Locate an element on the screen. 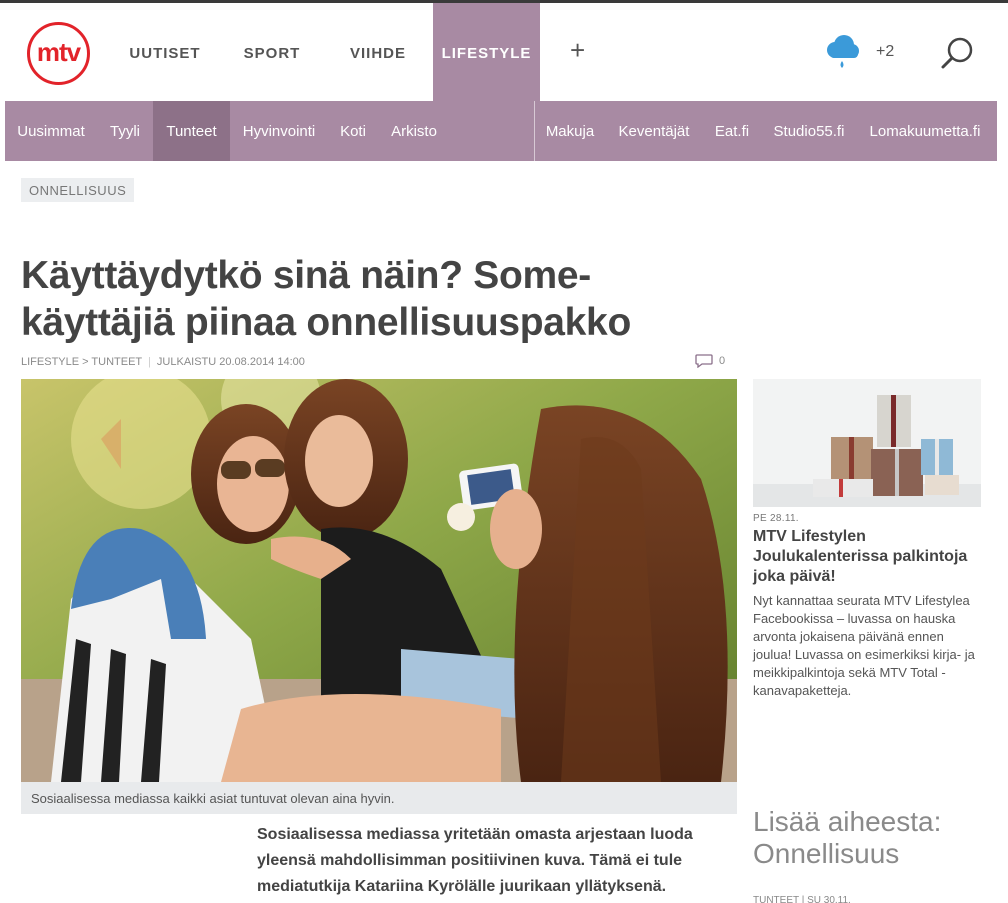 This screenshot has width=1008, height=903. subnav-uusimmat: Uusimmat is located at coordinates (51, 131).